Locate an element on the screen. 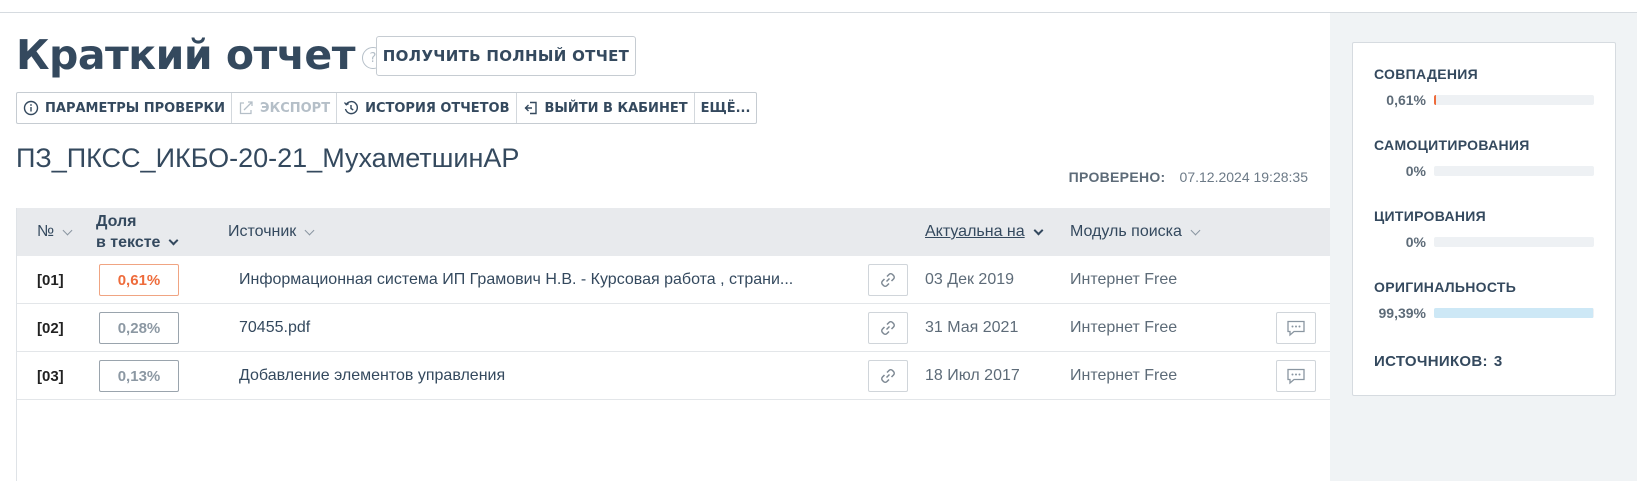 This screenshot has width=1637, height=481. column-share-label-2: в тексте is located at coordinates (128, 242).